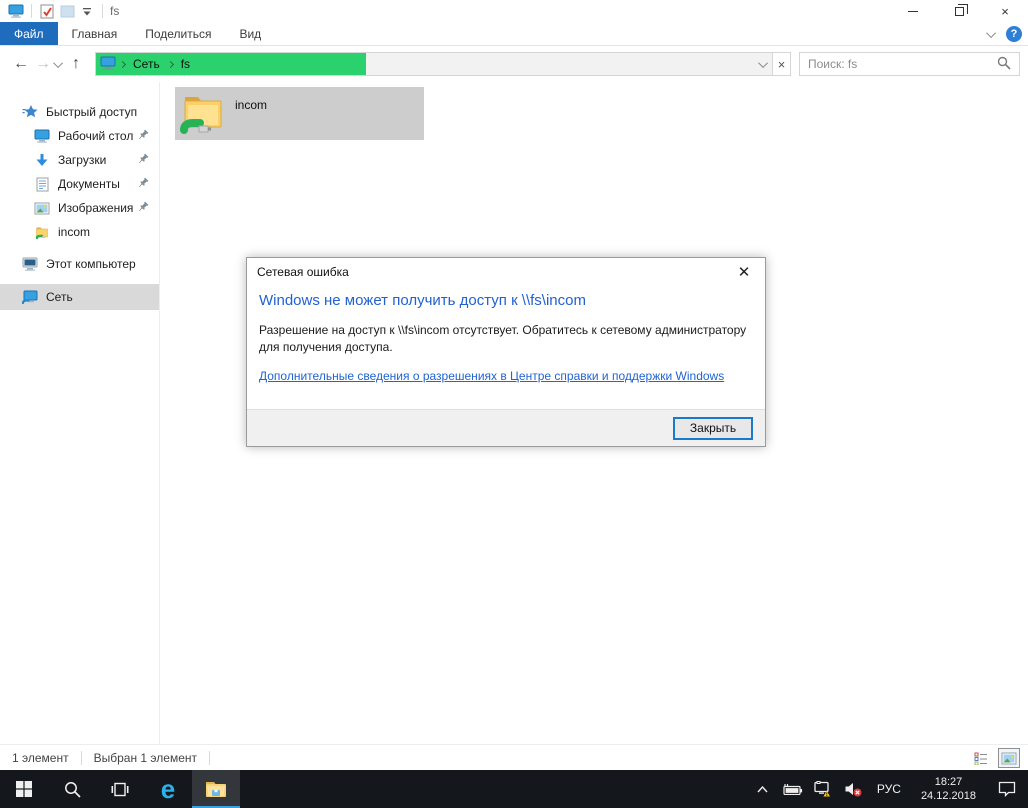 The height and width of the screenshot is (808, 1028). I want to click on tray-expand-icon, so click(763, 789).